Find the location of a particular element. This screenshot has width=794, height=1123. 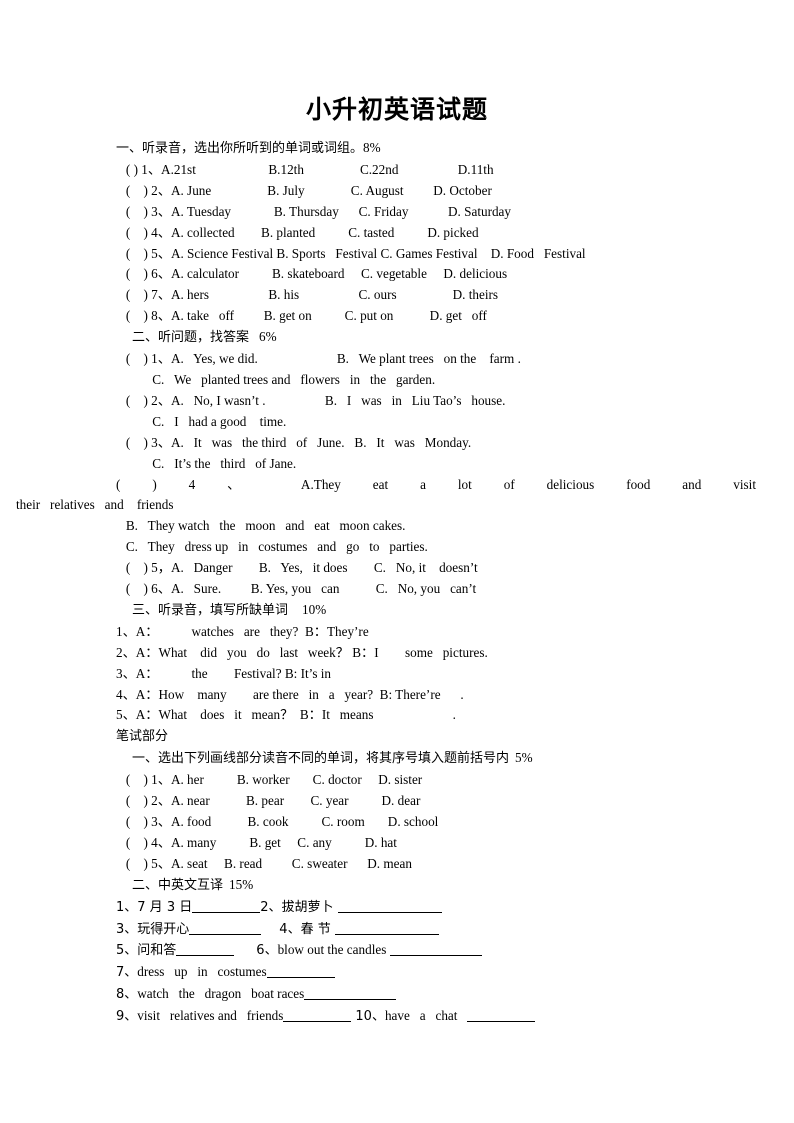

item-text: 春 节 is located at coordinates (317, 929).